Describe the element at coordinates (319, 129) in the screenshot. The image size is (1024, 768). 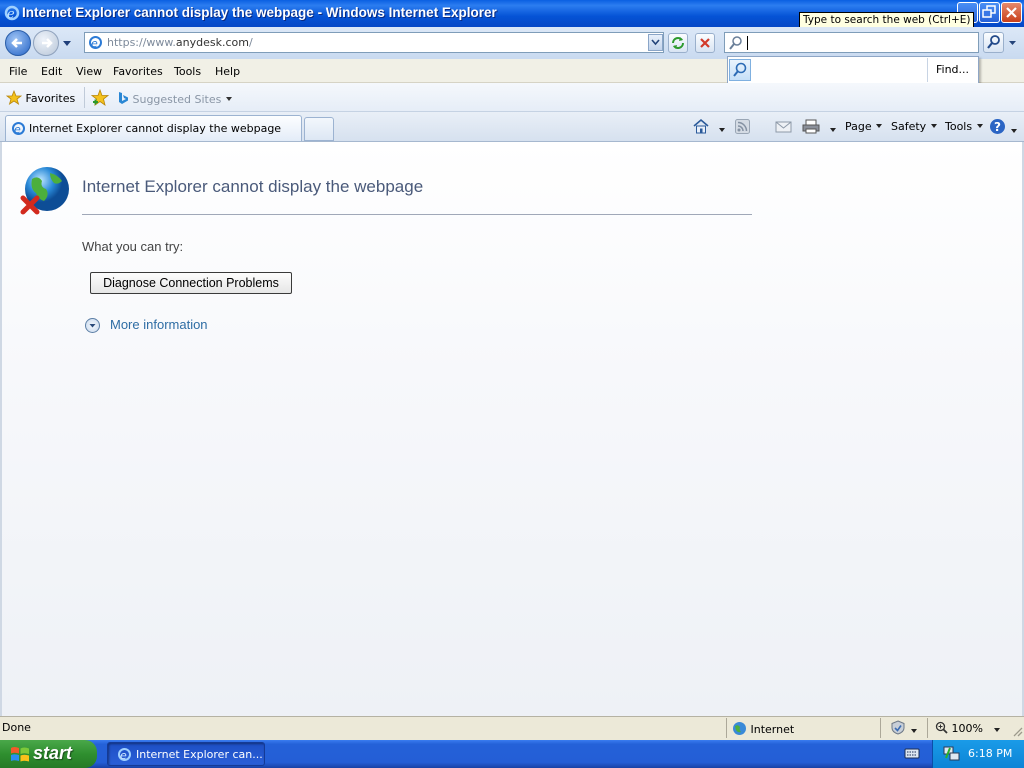
I see `new-tab-button` at that location.